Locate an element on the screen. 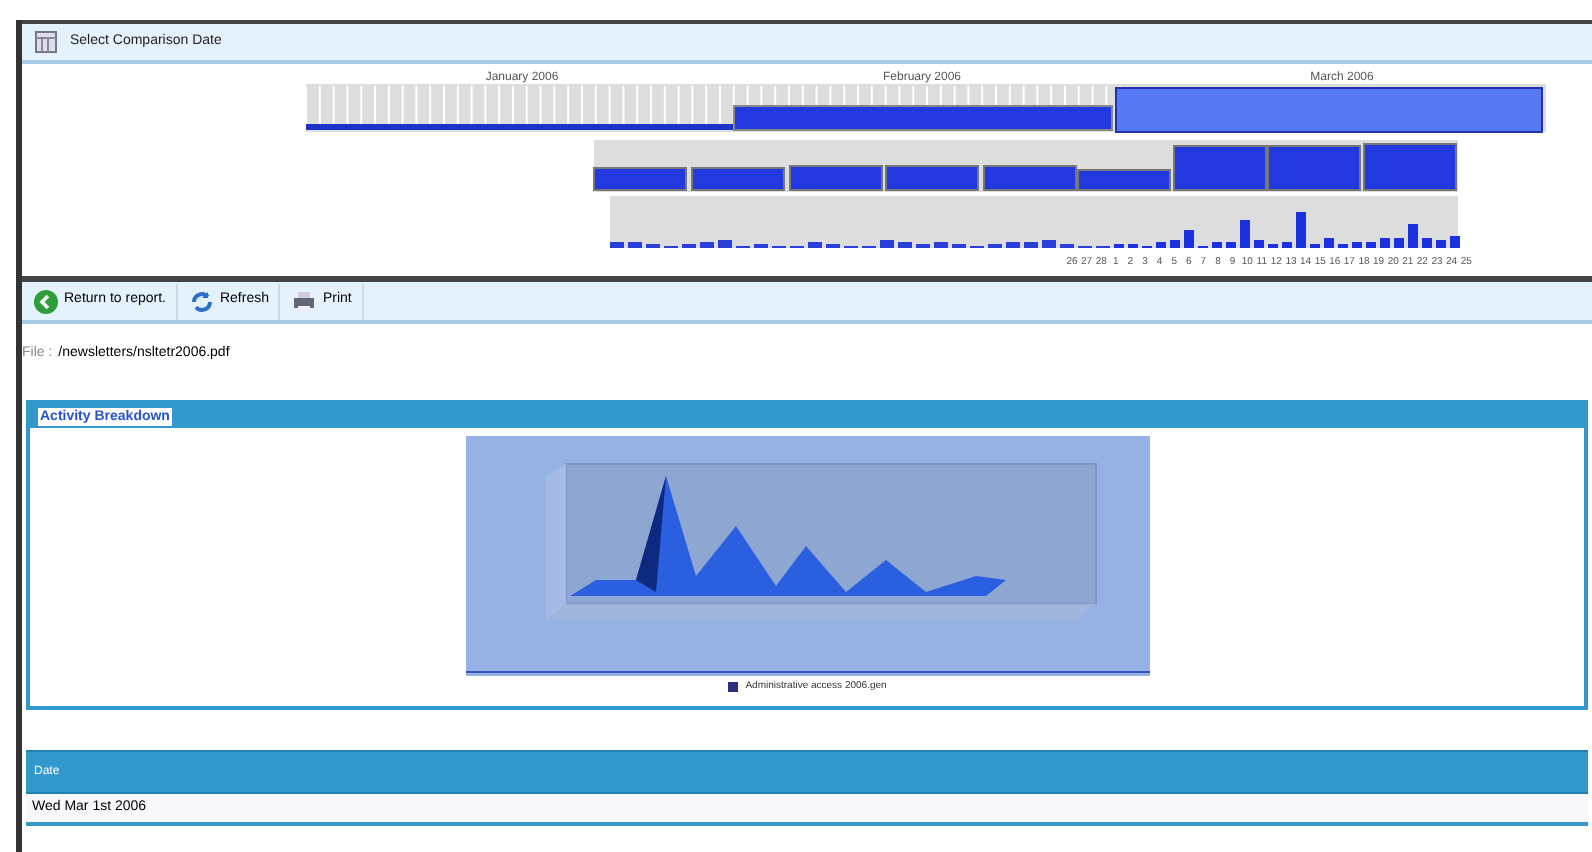 The width and height of the screenshot is (1592, 852). calendar-icon is located at coordinates (46, 42).